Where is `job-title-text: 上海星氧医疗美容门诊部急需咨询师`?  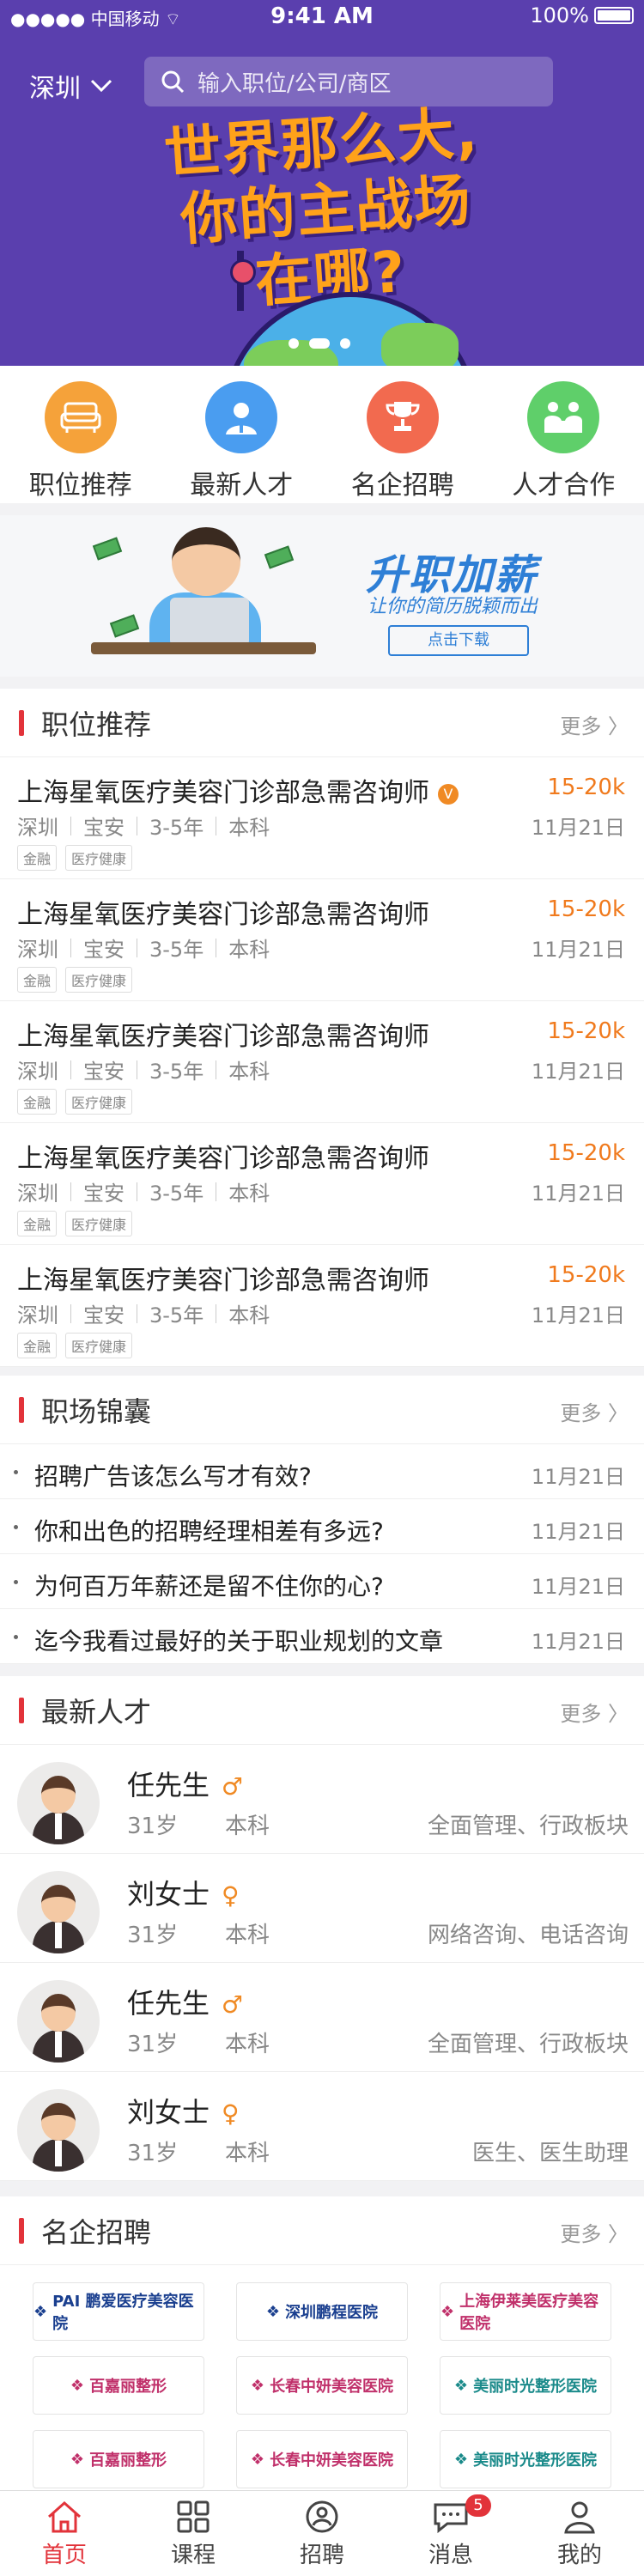
job-title-text: 上海星氧医疗美容门诊部急需咨询师 is located at coordinates (223, 915).